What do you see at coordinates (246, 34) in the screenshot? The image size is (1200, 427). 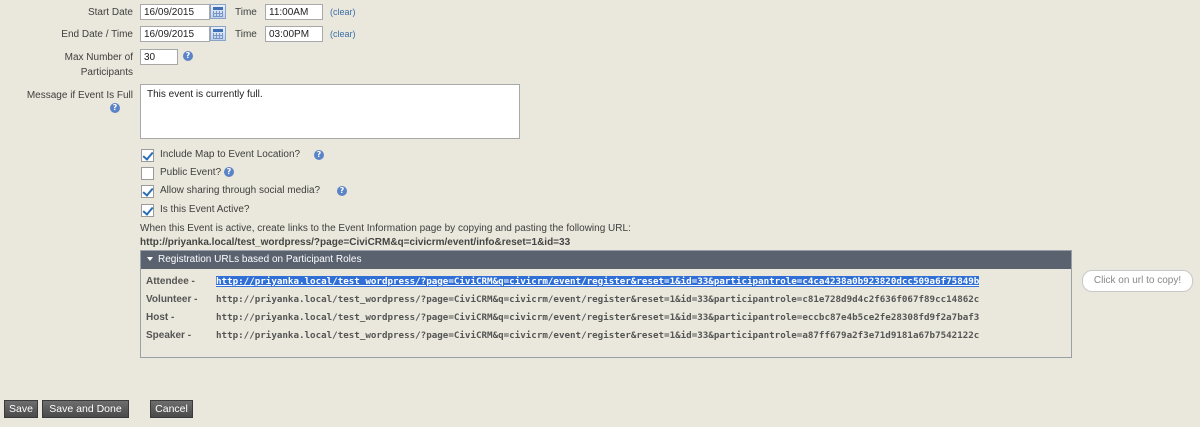 I see `end-time-label: Time` at bounding box center [246, 34].